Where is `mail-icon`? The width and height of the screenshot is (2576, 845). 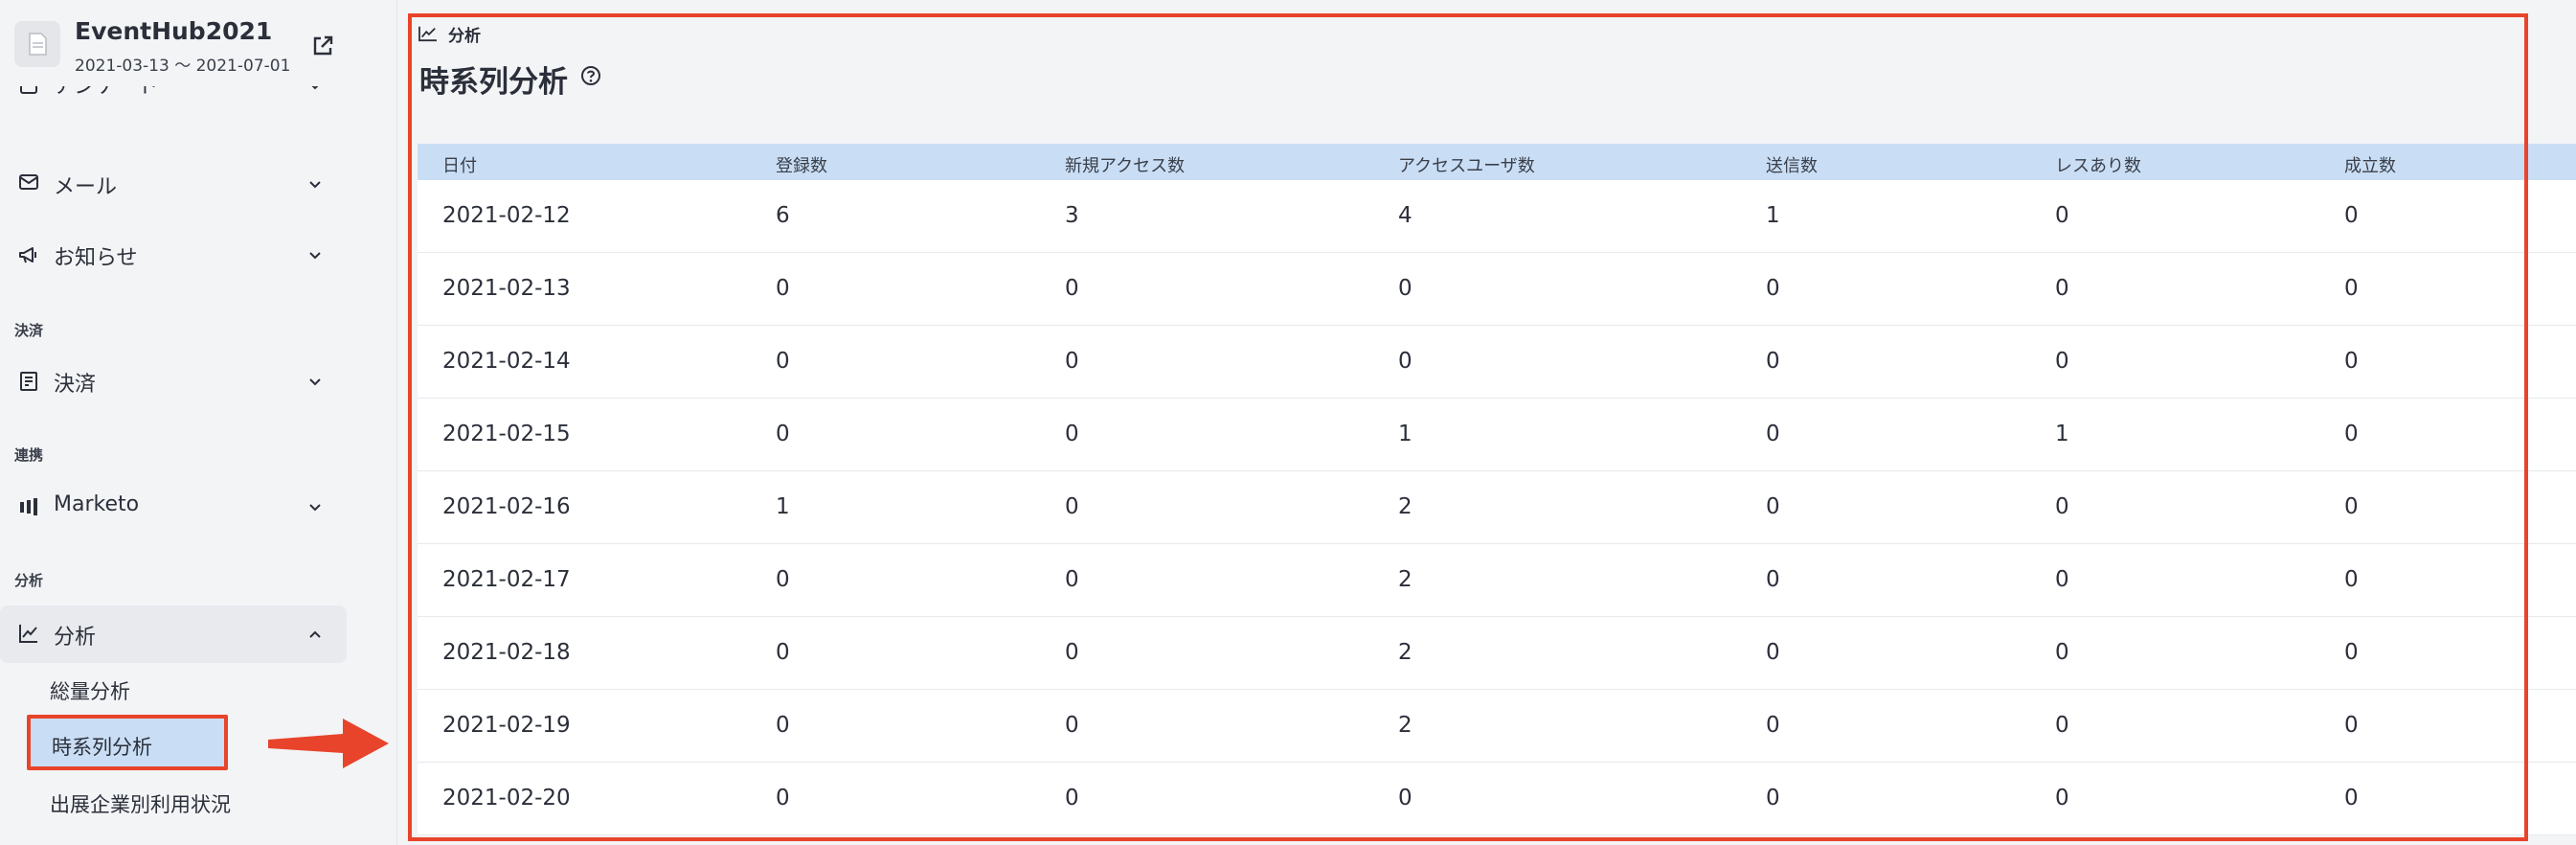
mail-icon is located at coordinates (28, 182).